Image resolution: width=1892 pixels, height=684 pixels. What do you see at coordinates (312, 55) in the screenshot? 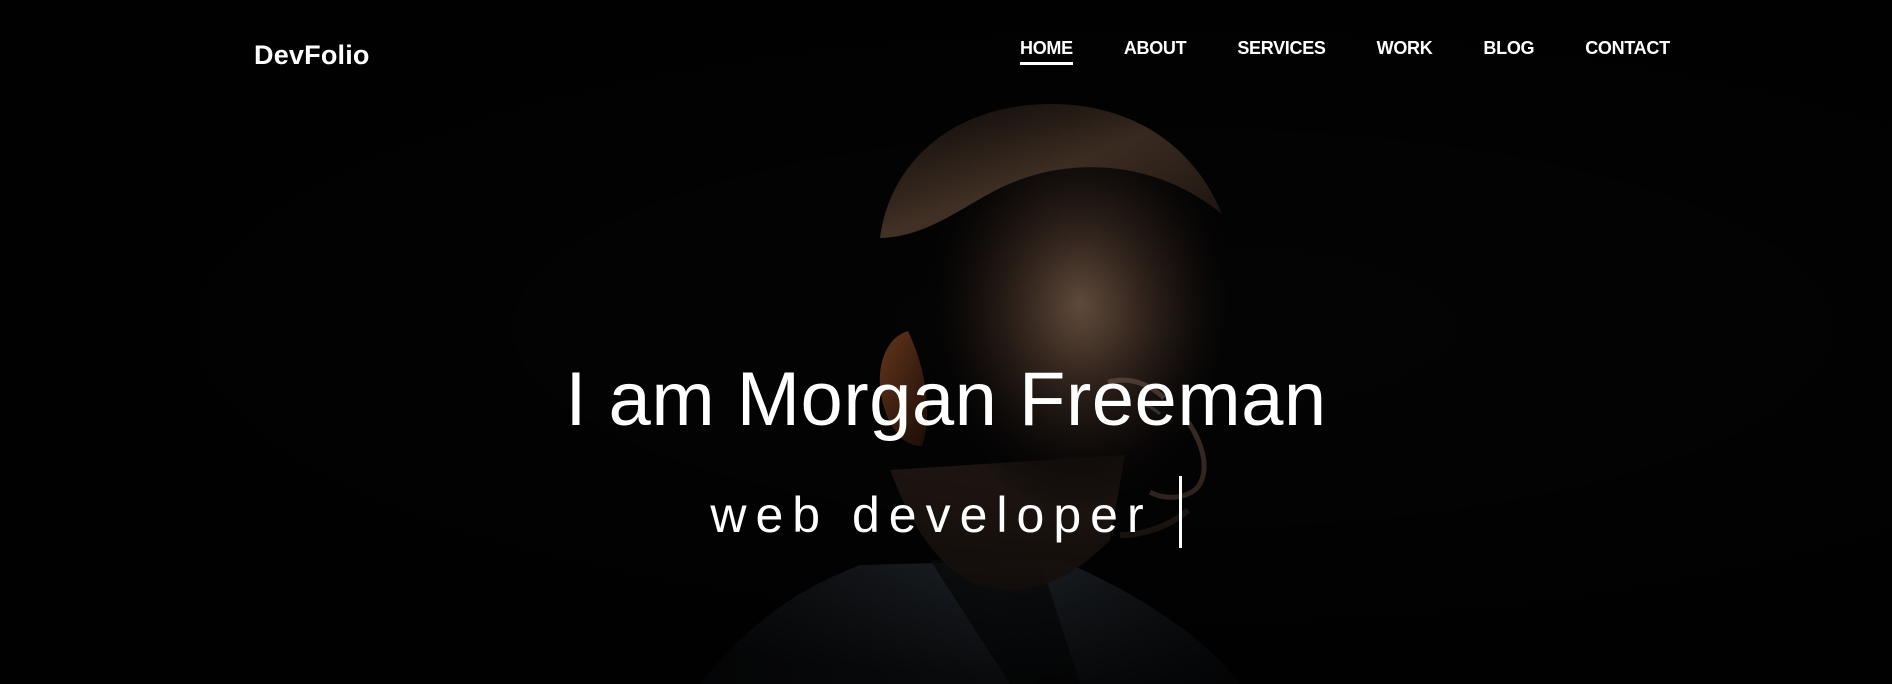
I see `brand-logo: DevFolio` at bounding box center [312, 55].